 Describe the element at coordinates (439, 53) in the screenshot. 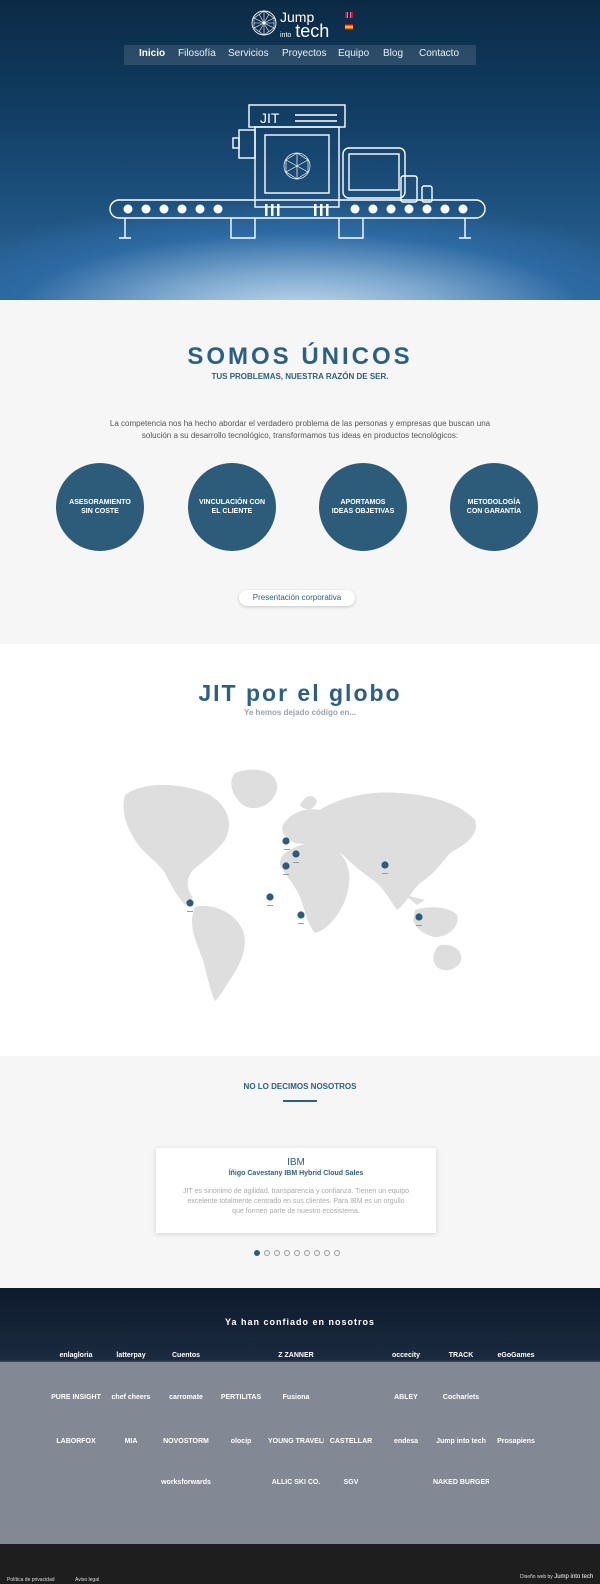

I see `nav-contacto: Contacto` at that location.